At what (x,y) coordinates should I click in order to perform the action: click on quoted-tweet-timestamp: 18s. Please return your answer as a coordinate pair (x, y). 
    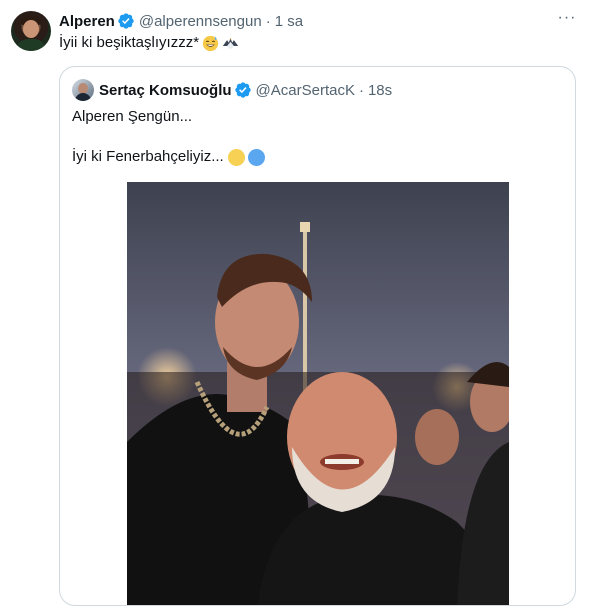
    Looking at the image, I should click on (380, 90).